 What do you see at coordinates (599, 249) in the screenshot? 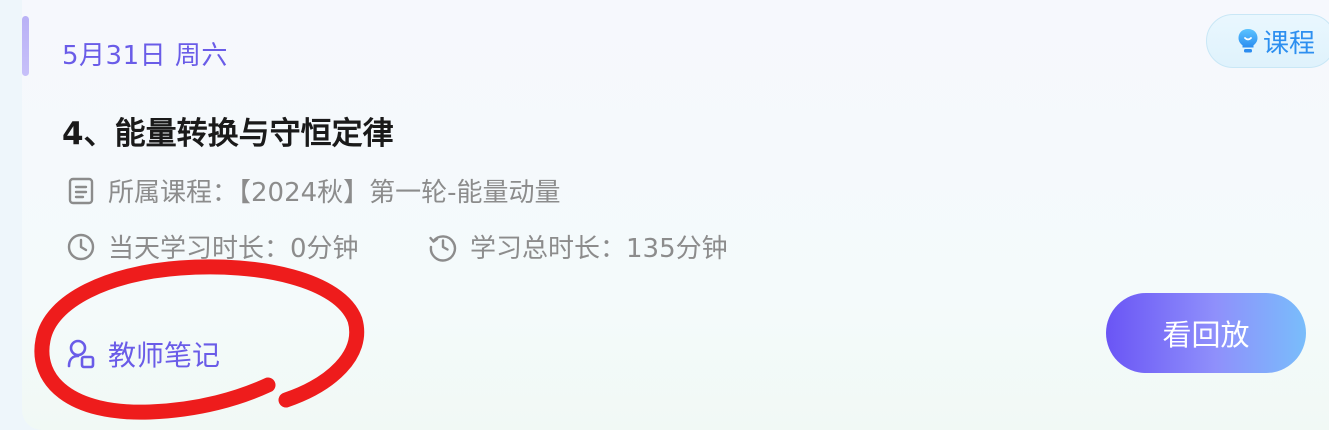
I see `total-duration-text: 学习总时长：135分钟` at bounding box center [599, 249].